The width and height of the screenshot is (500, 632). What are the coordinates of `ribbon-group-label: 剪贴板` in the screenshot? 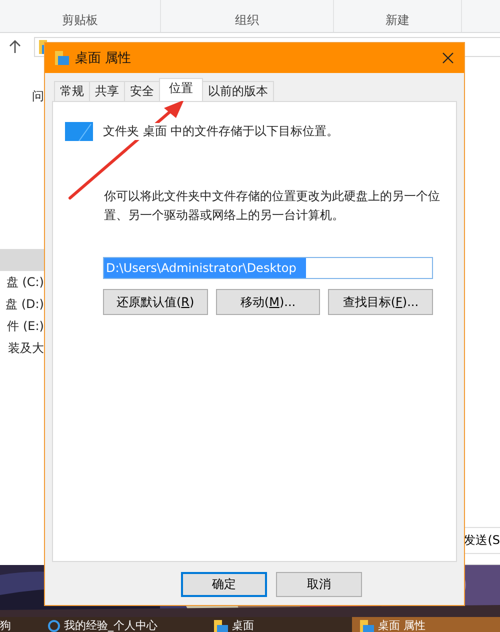 It's located at (80, 20).